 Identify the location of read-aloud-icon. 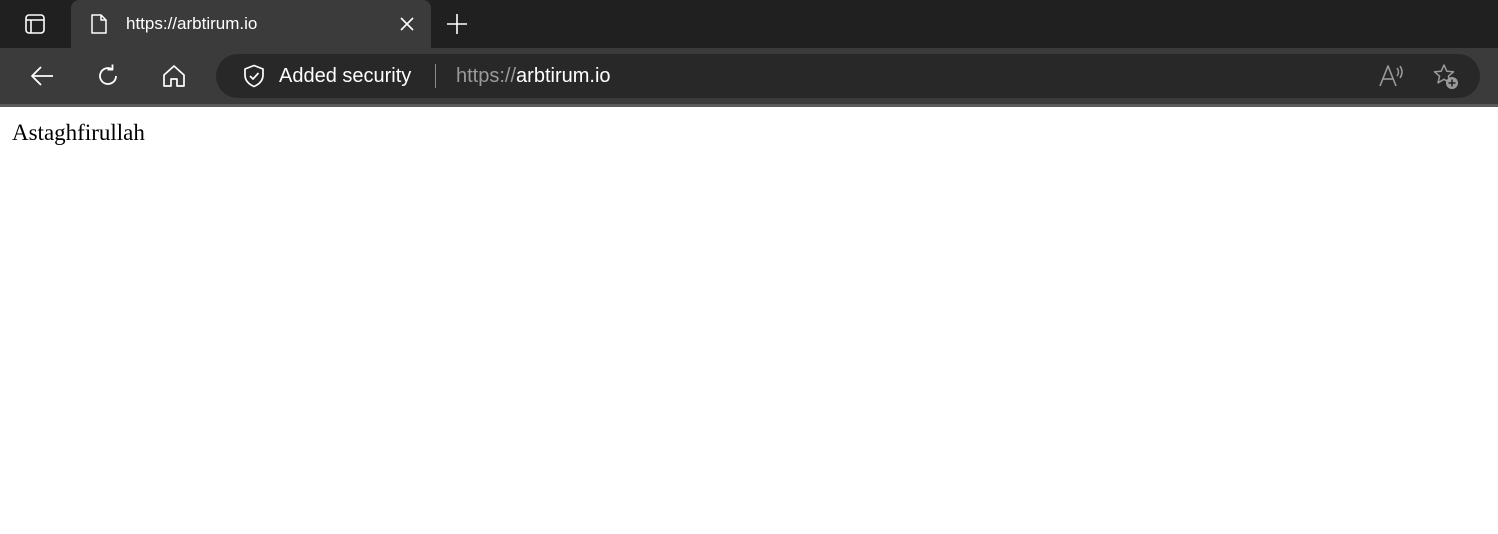
(1391, 76).